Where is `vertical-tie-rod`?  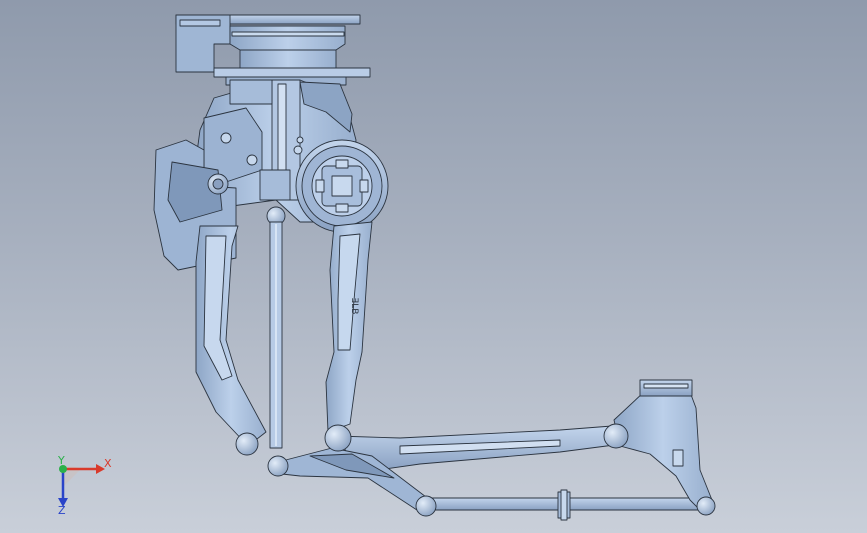 vertical-tie-rod is located at coordinates (276, 335).